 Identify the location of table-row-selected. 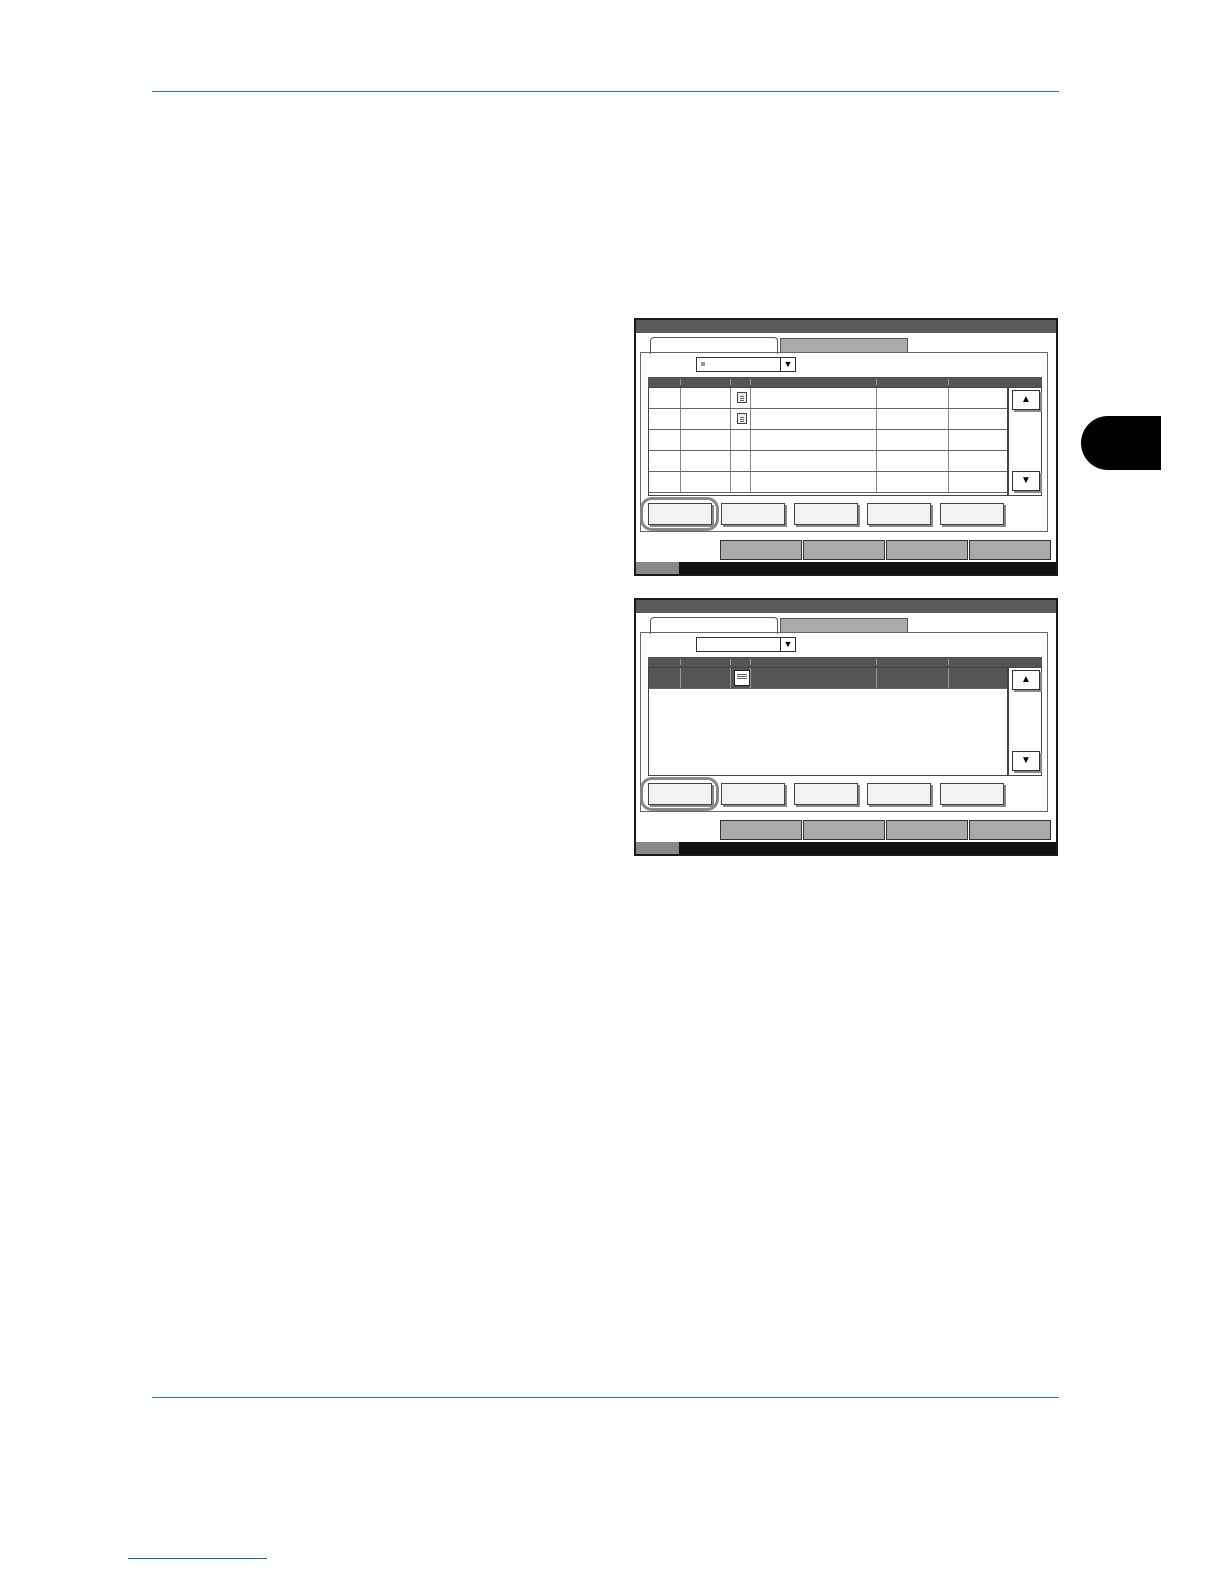
(828, 678).